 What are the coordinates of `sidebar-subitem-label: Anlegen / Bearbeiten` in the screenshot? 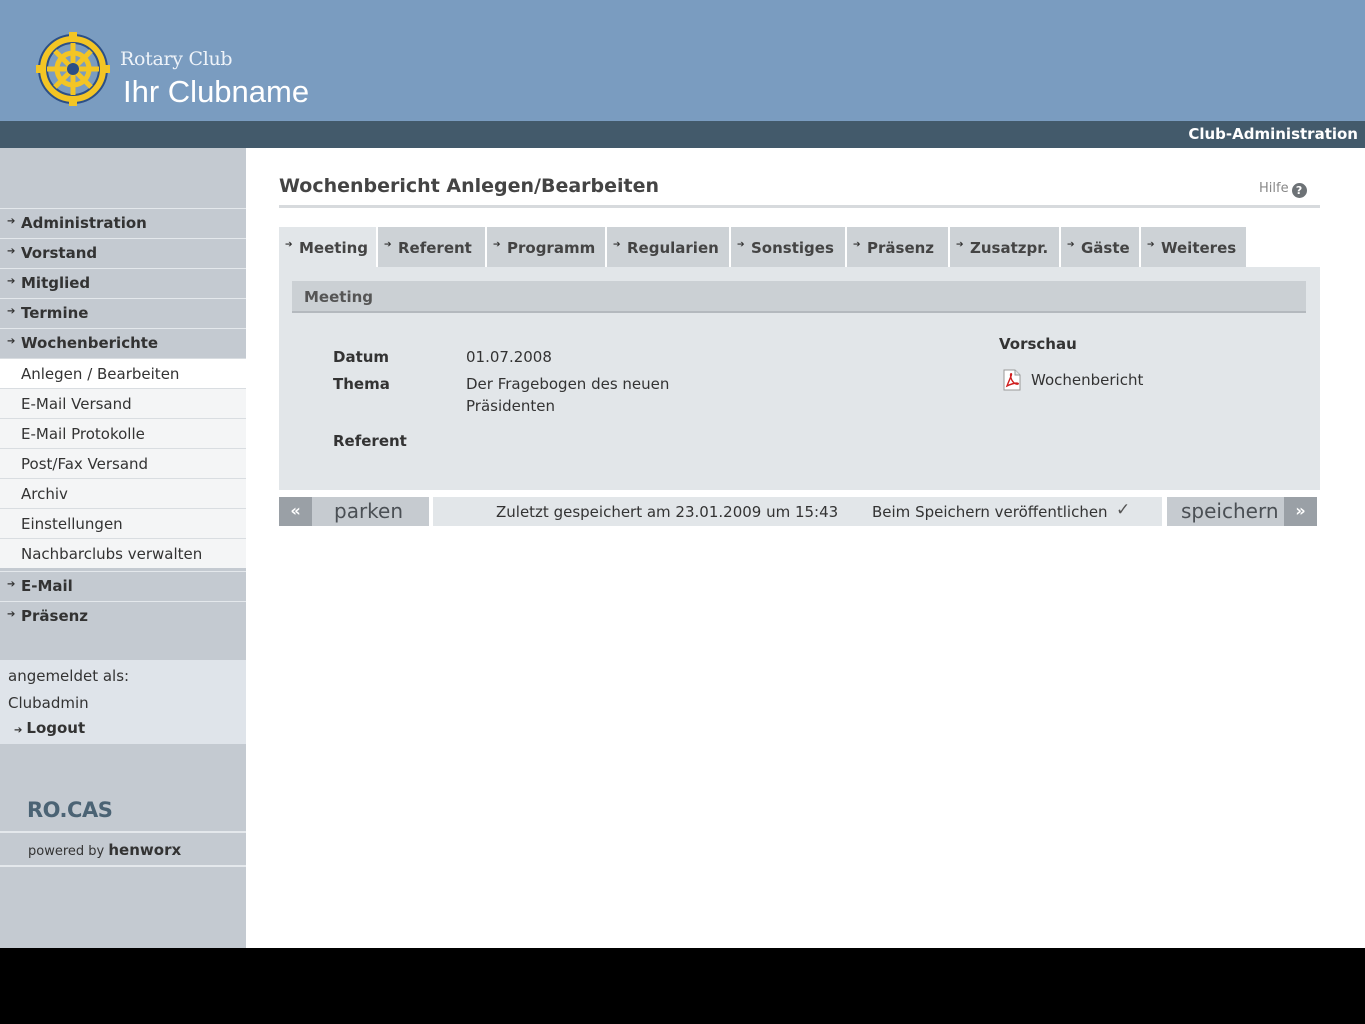 It's located at (100, 374).